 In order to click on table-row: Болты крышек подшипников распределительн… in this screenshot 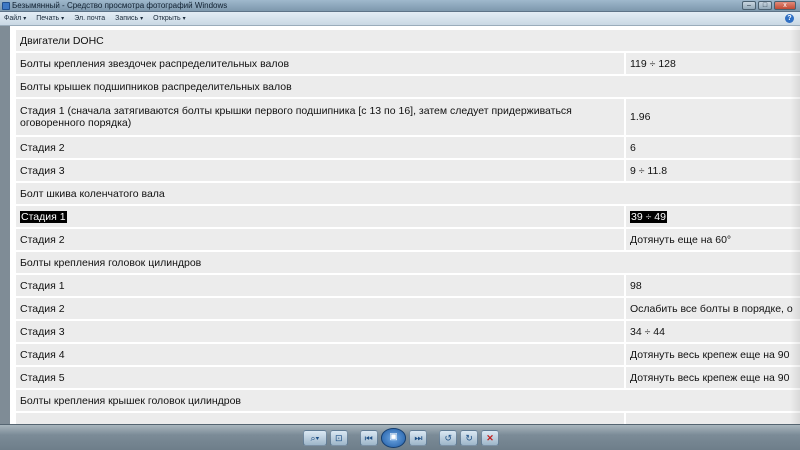, I will do `click(408, 86)`.